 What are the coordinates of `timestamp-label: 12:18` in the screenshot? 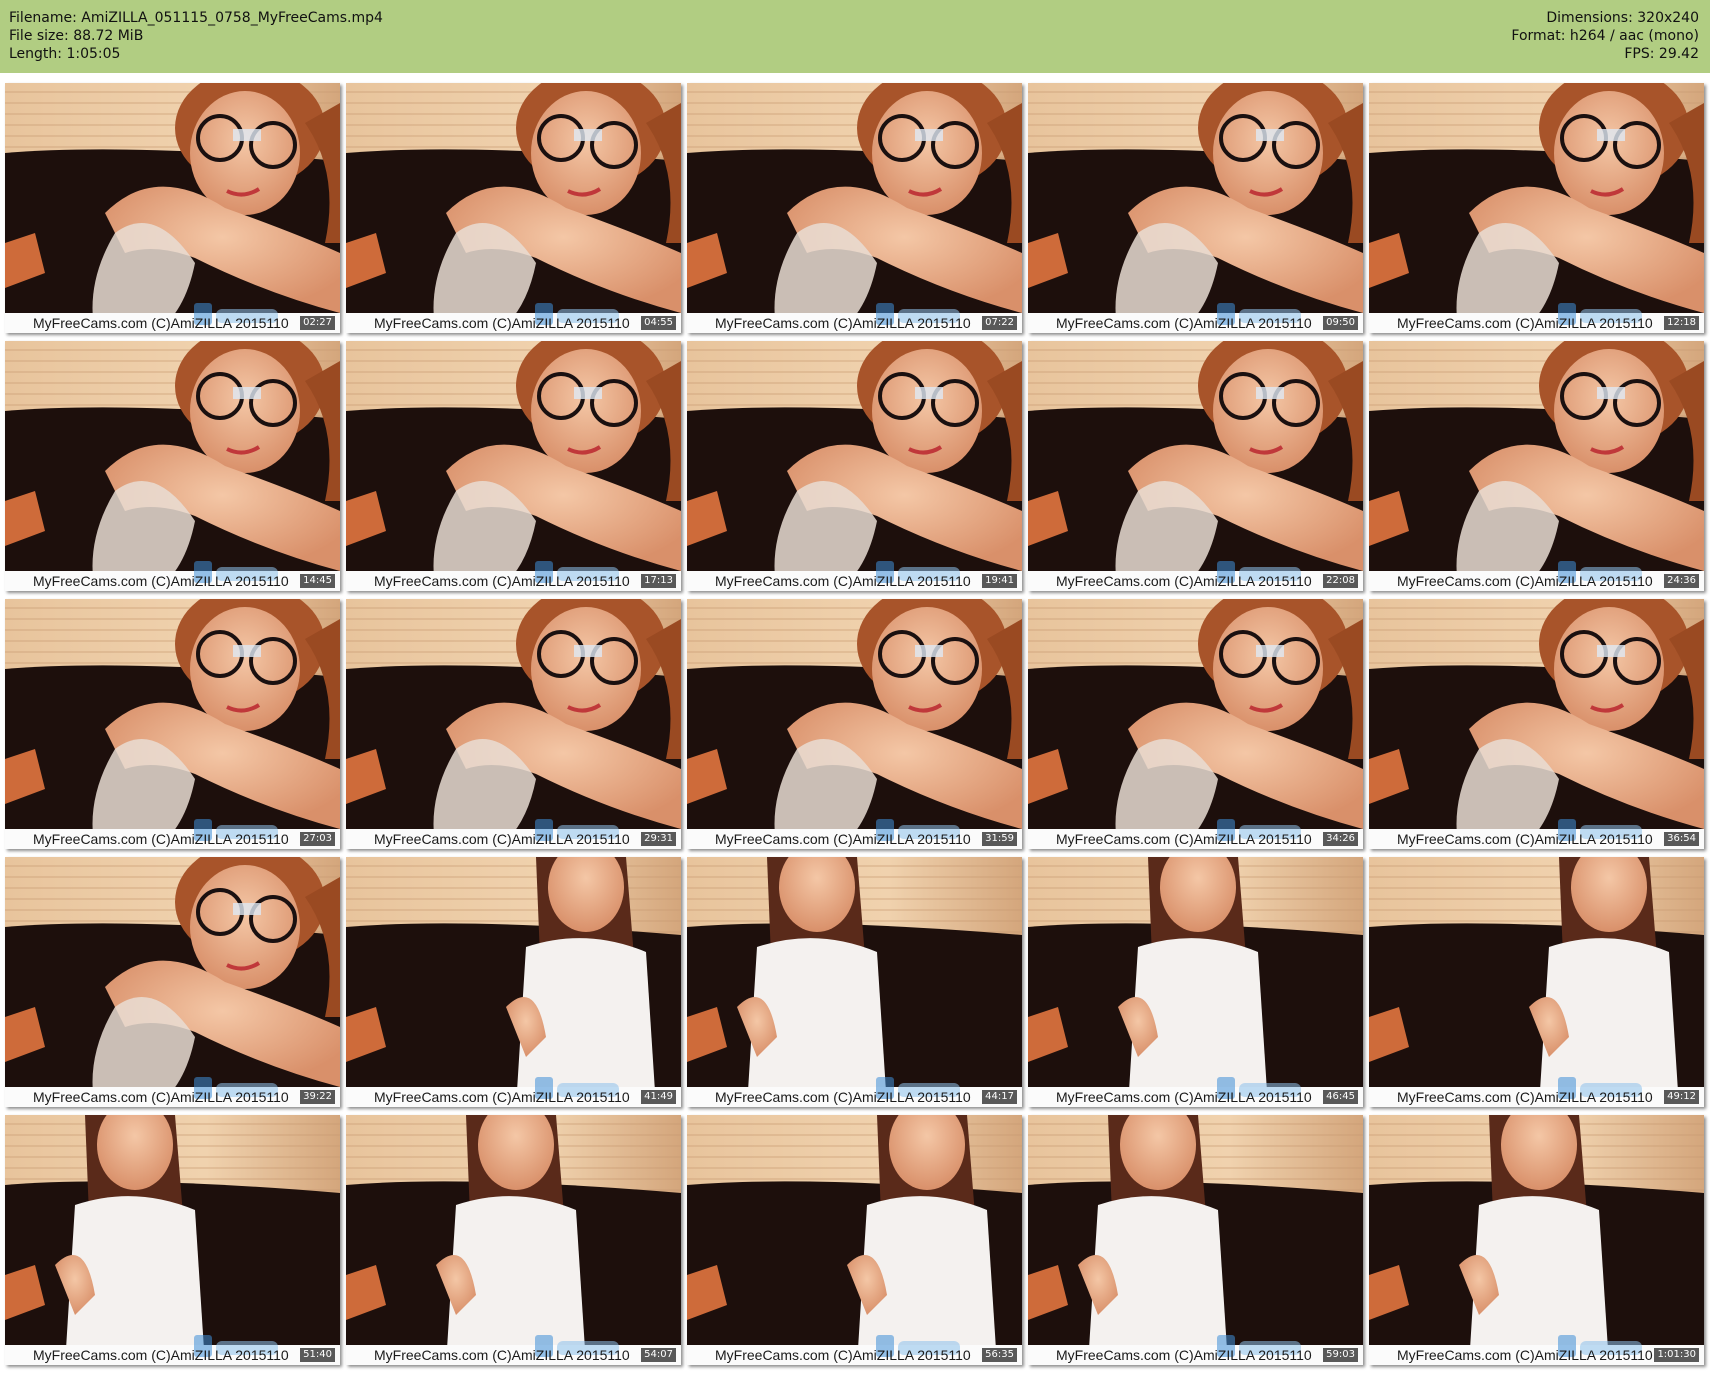 It's located at (1681, 323).